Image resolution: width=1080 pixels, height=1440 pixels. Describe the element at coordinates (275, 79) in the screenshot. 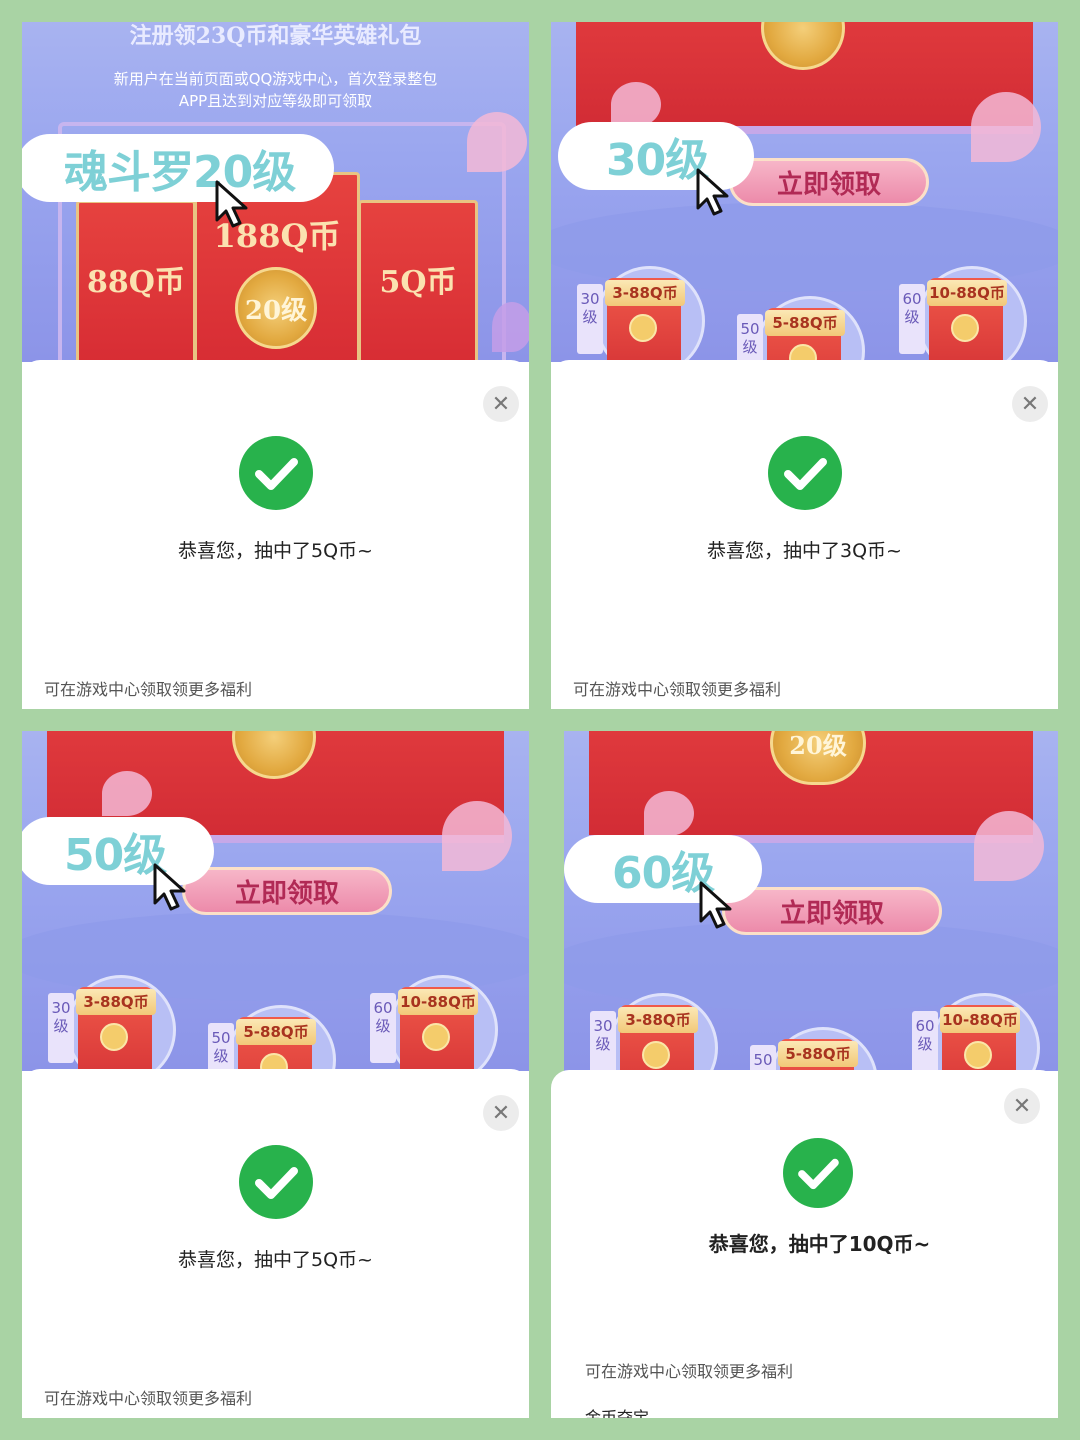

I see `banner-intro-line-1: 新用户在当前页面或QQ游戏中心，首次登录整包` at that location.